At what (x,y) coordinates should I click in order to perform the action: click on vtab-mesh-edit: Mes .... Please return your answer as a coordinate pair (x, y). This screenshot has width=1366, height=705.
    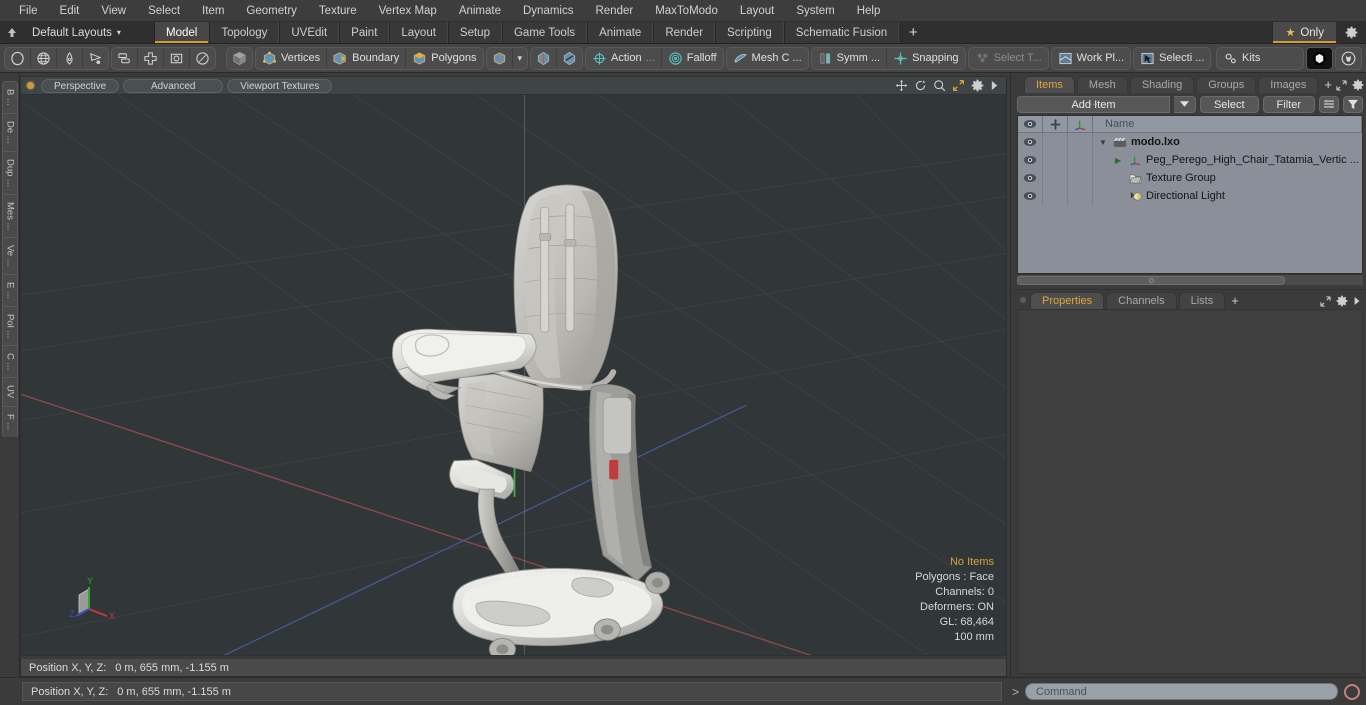
    Looking at the image, I should click on (9, 216).